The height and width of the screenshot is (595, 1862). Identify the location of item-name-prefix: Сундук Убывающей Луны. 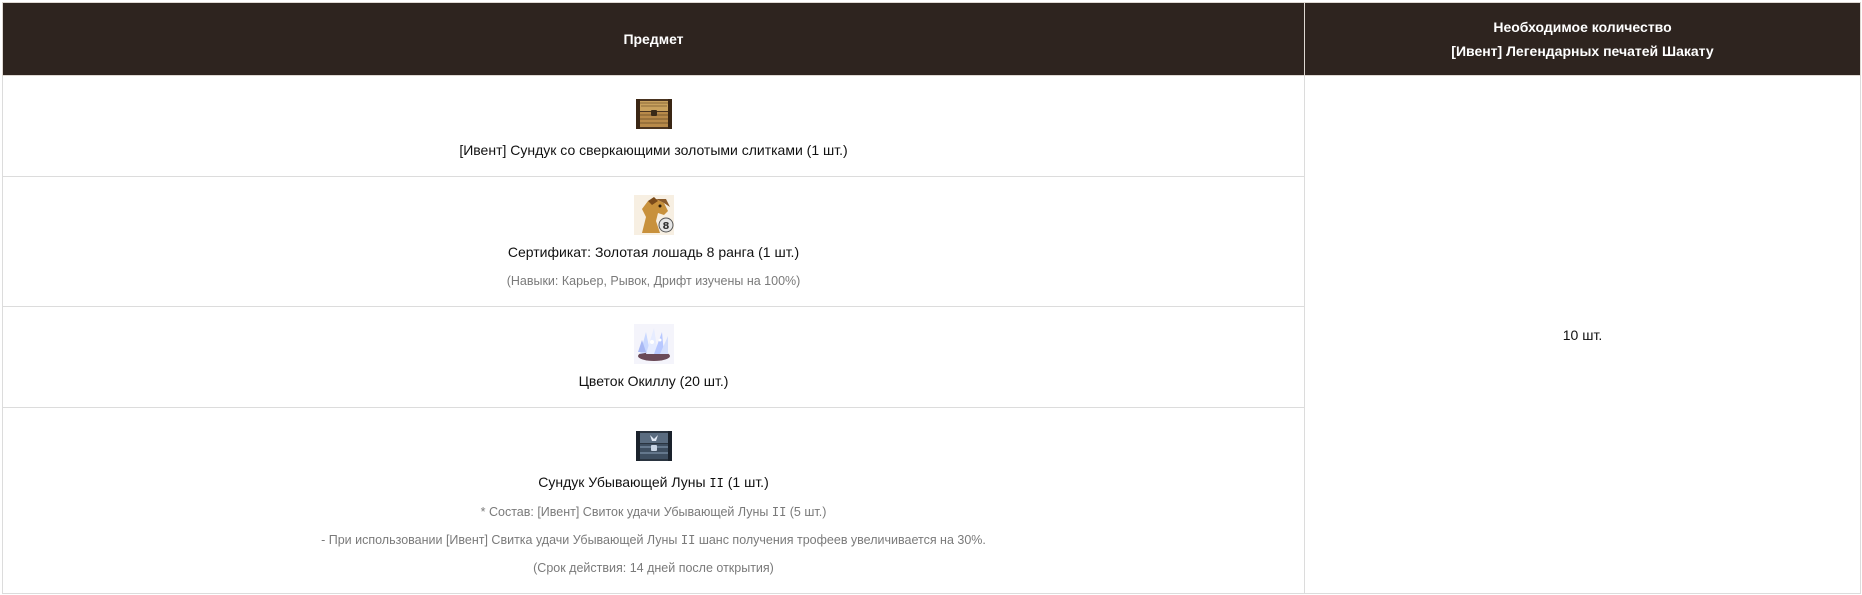
(624, 482).